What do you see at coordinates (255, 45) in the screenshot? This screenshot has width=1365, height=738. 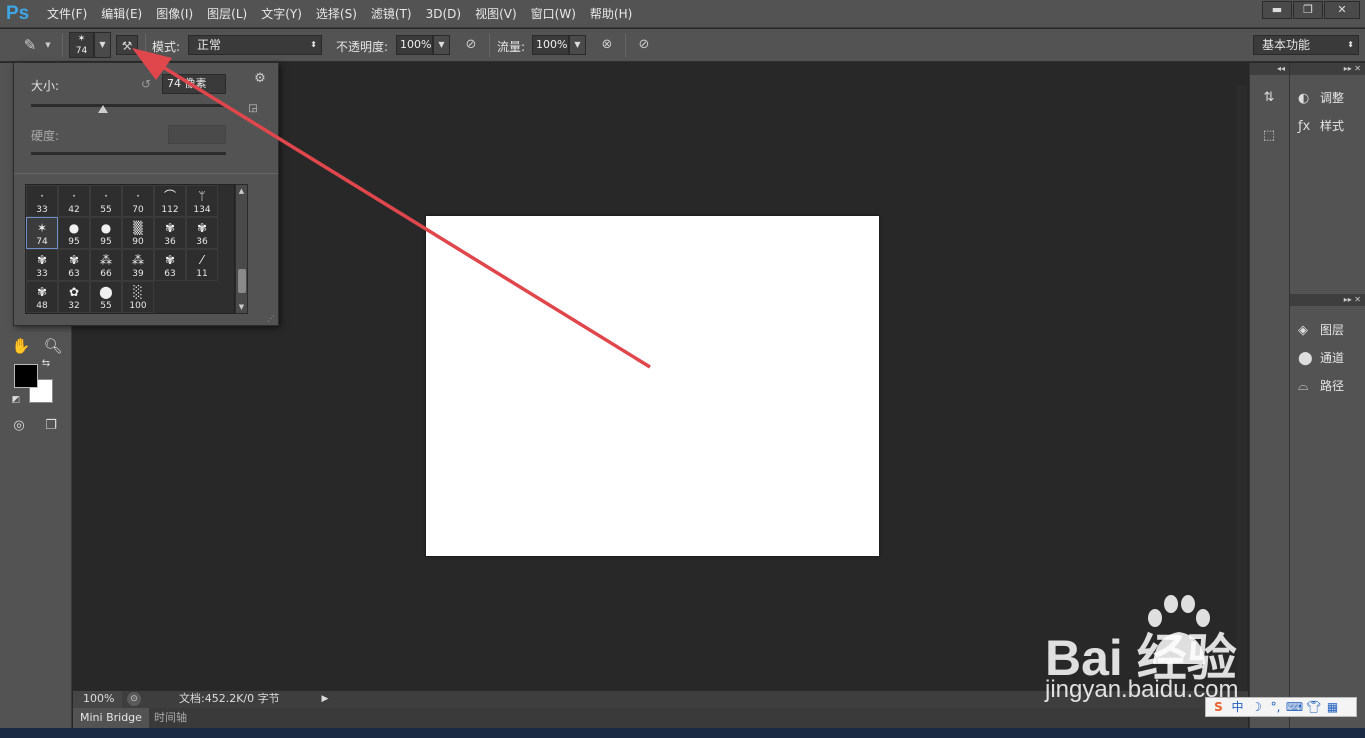 I see `mode-select: 正常 ⬍` at bounding box center [255, 45].